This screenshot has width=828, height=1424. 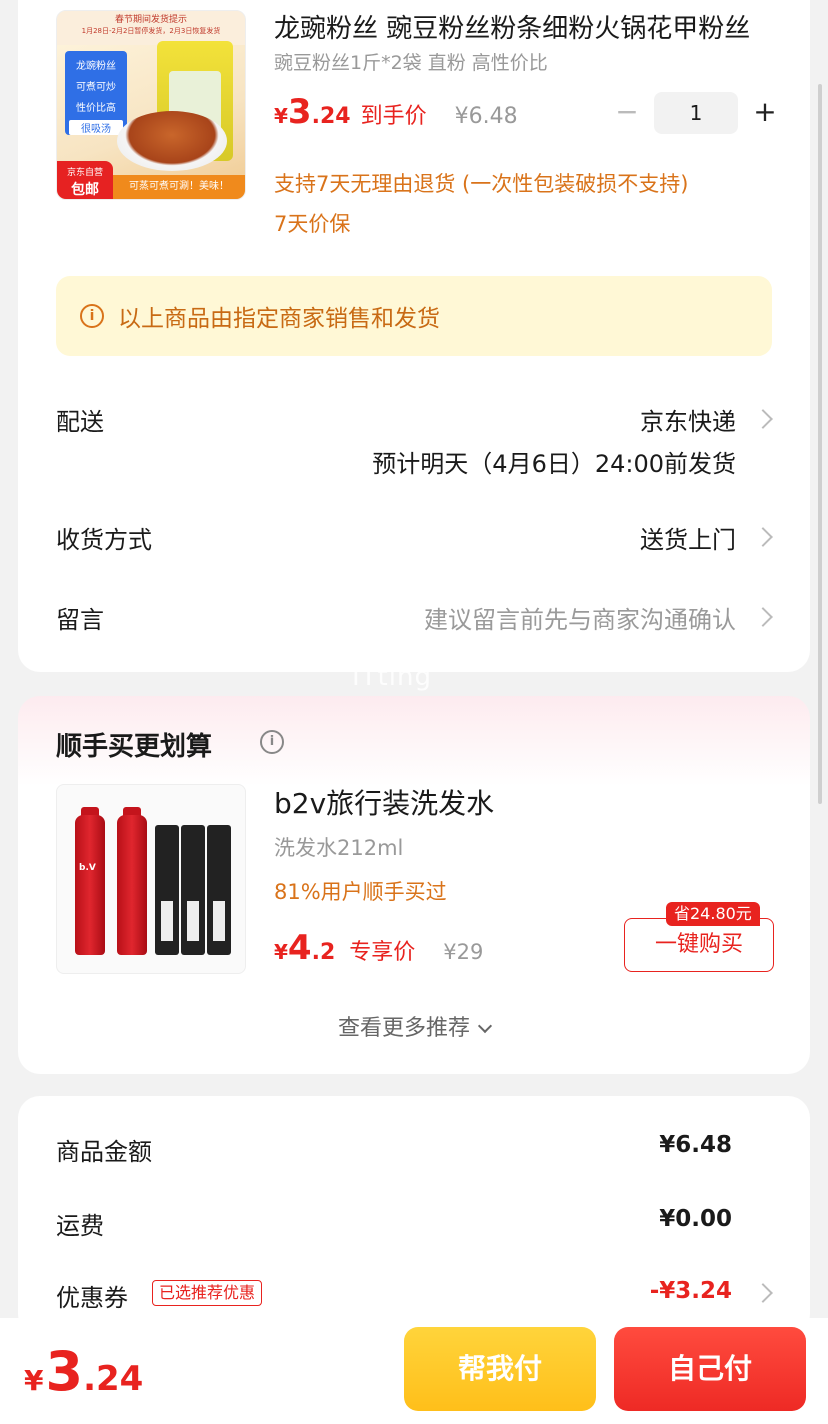 What do you see at coordinates (331, 116) in the screenshot?
I see `price-decimal: .24` at bounding box center [331, 116].